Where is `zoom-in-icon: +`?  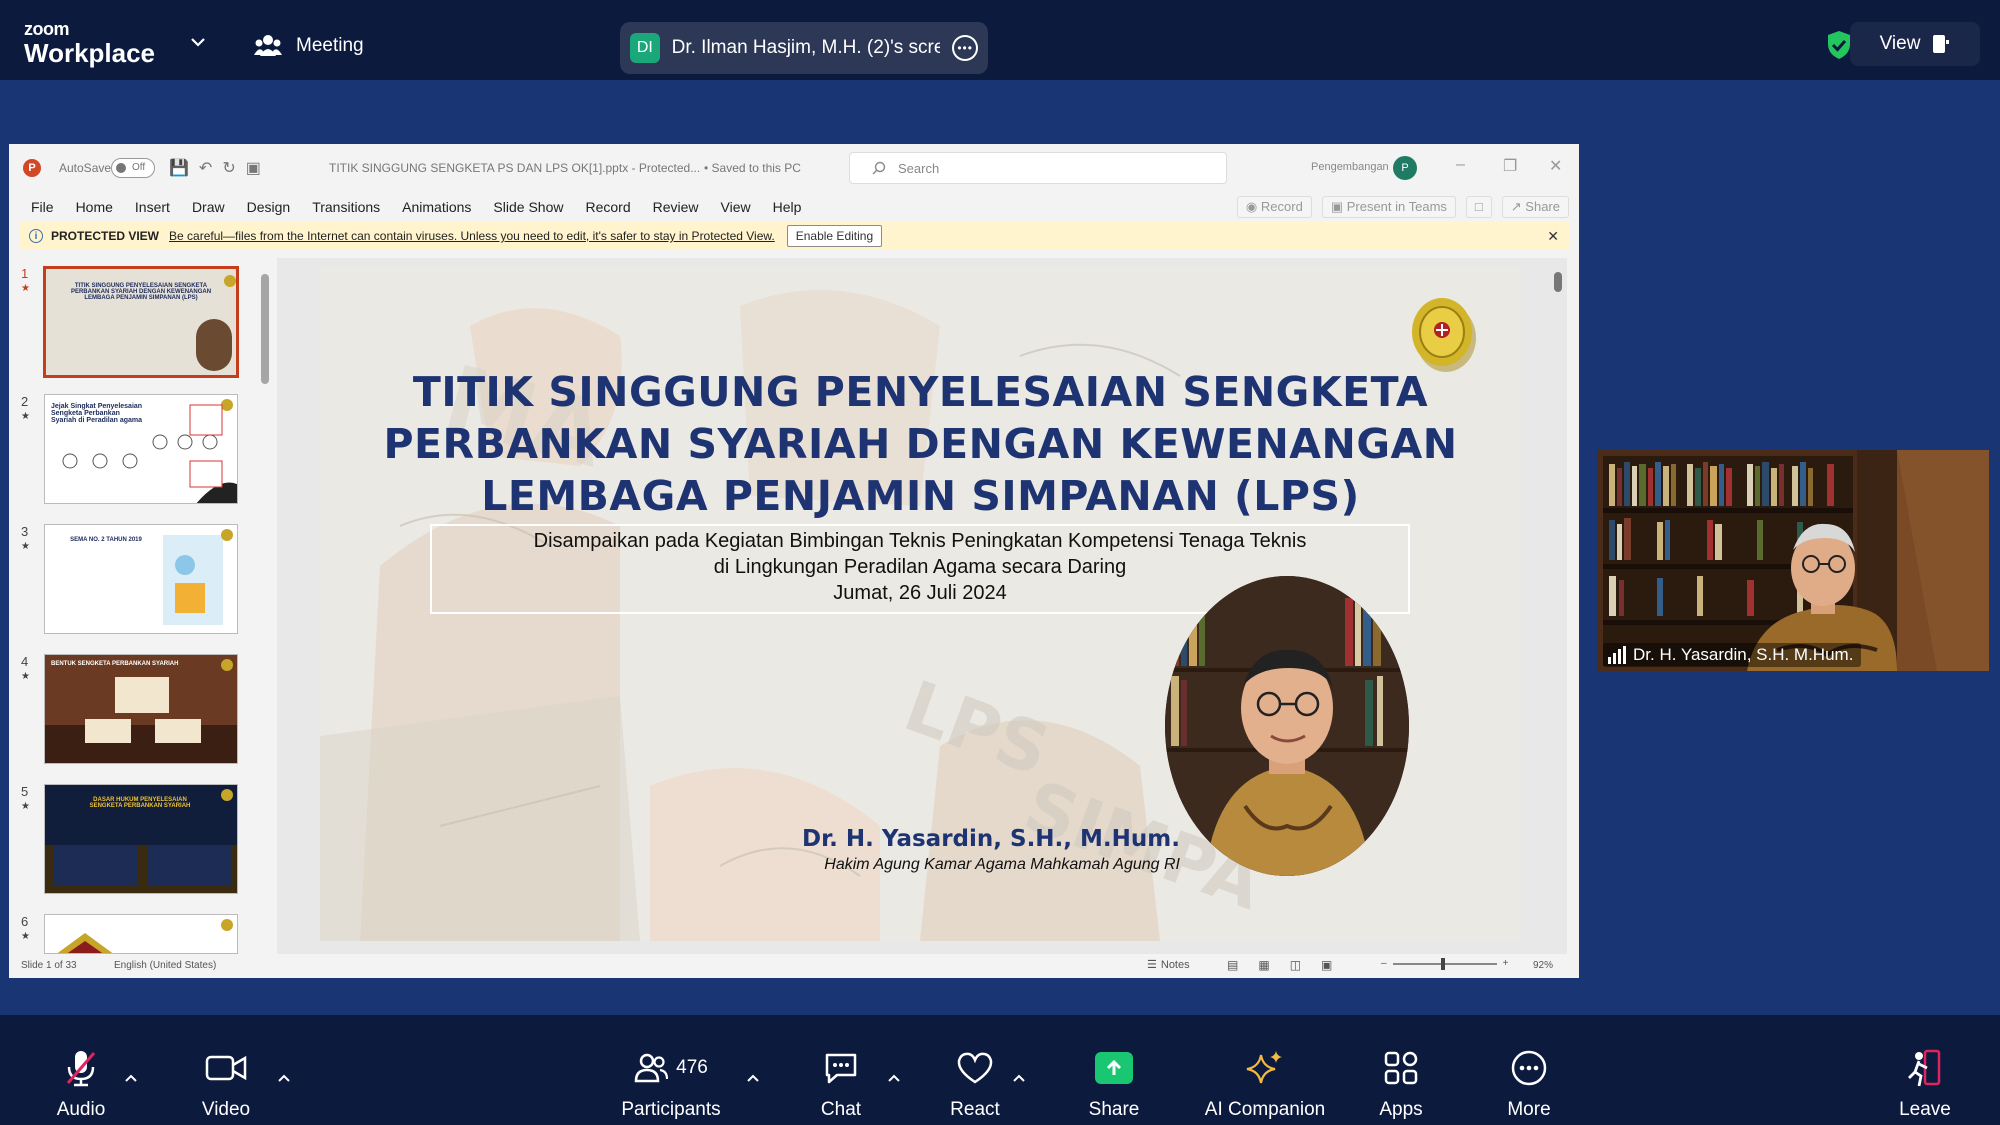 zoom-in-icon: + is located at coordinates (1506, 963).